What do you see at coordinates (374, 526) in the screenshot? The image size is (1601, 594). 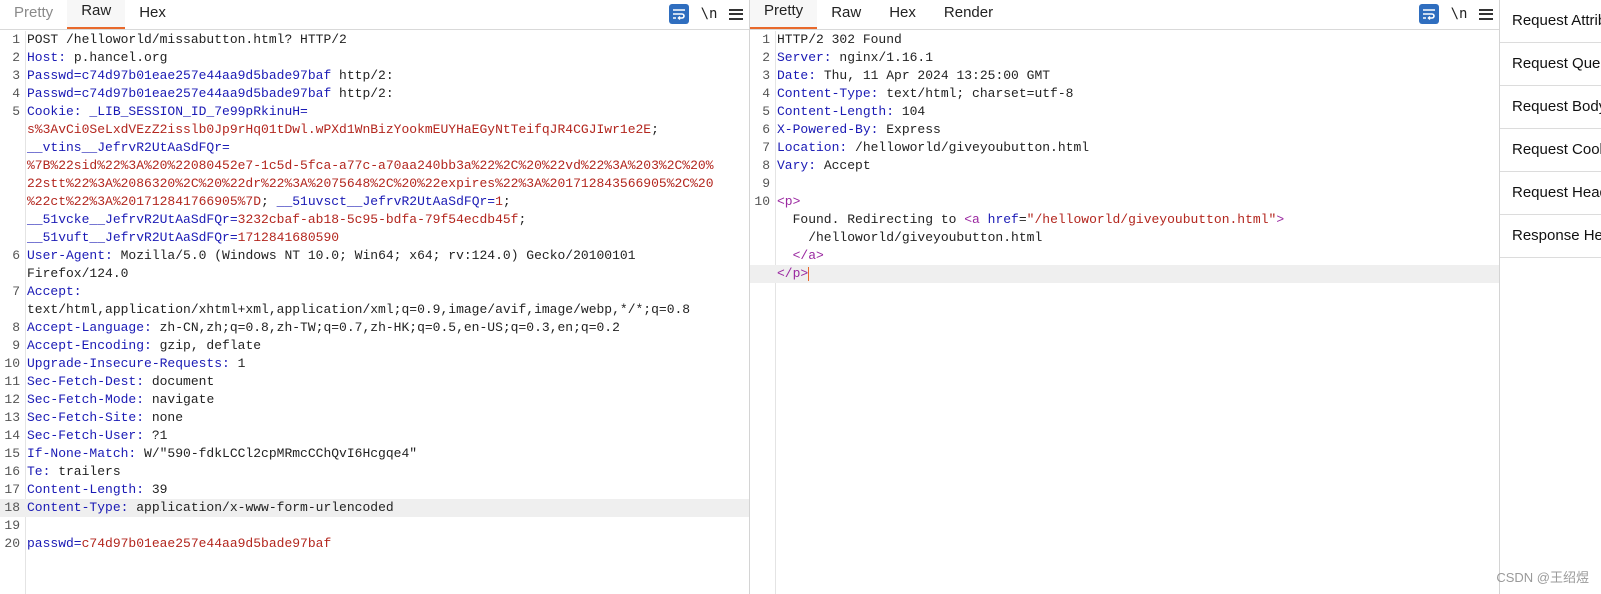 I see `code-line: 19` at bounding box center [374, 526].